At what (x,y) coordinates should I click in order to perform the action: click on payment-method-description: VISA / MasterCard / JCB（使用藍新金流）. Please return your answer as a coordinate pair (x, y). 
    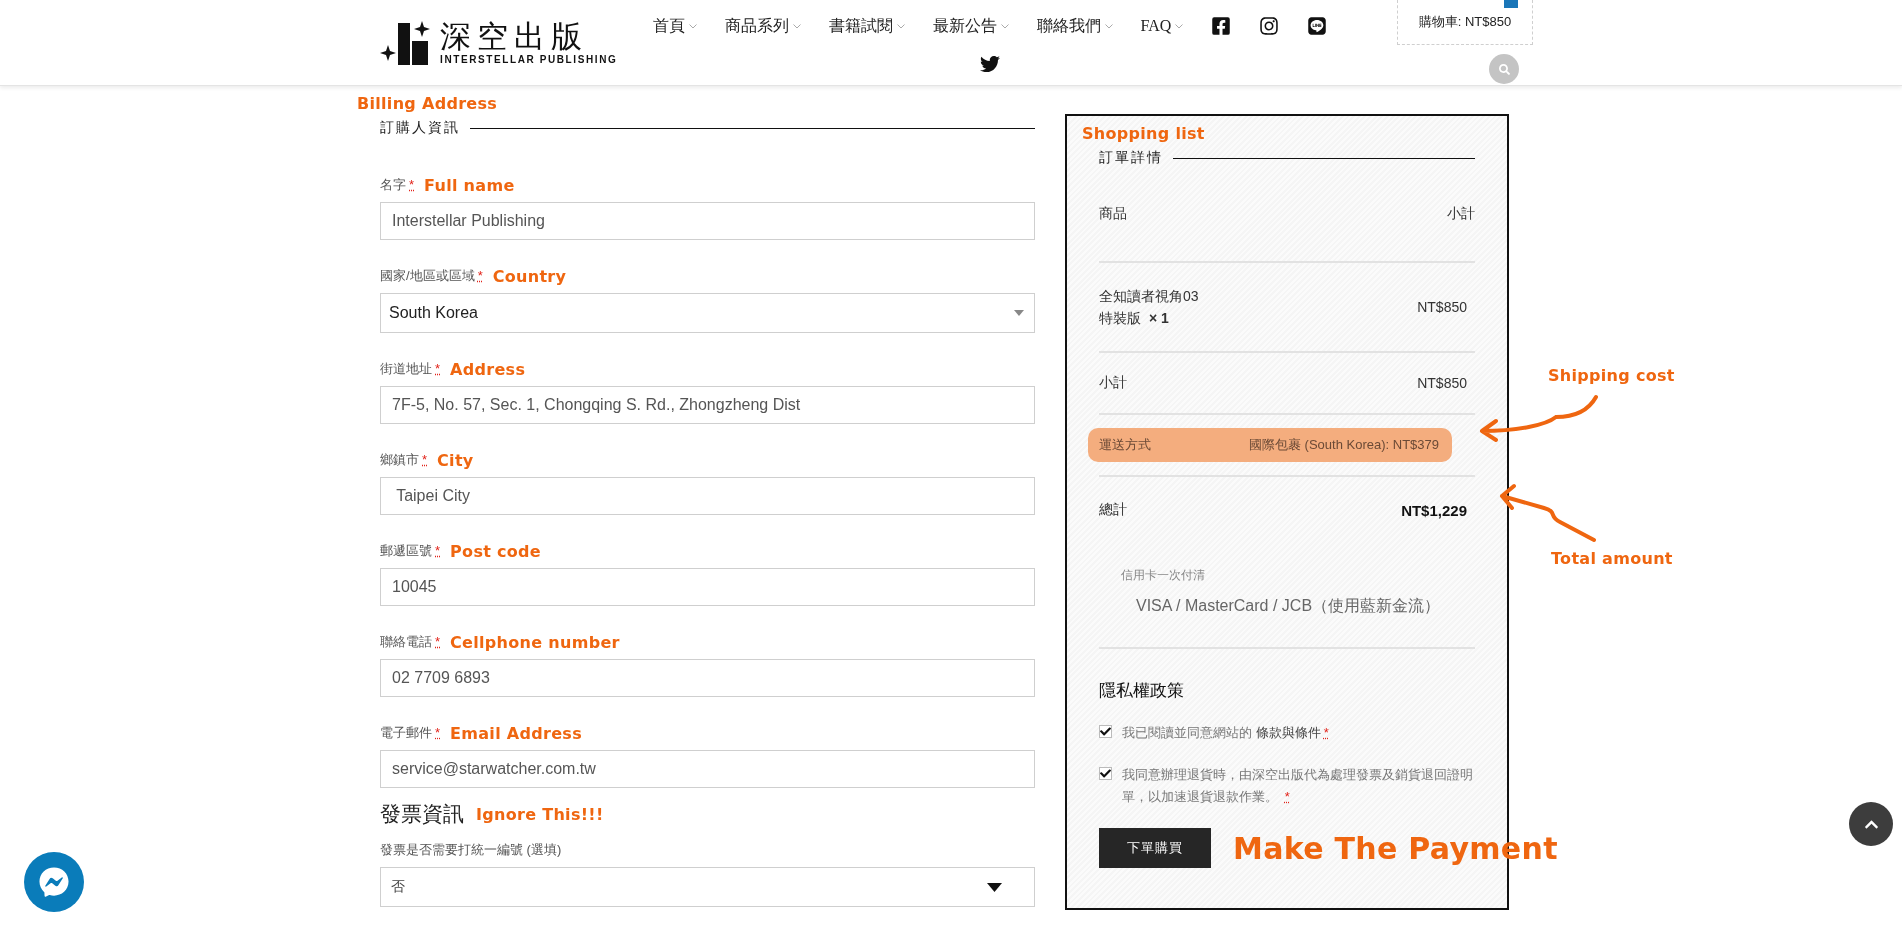
    Looking at the image, I should click on (1289, 606).